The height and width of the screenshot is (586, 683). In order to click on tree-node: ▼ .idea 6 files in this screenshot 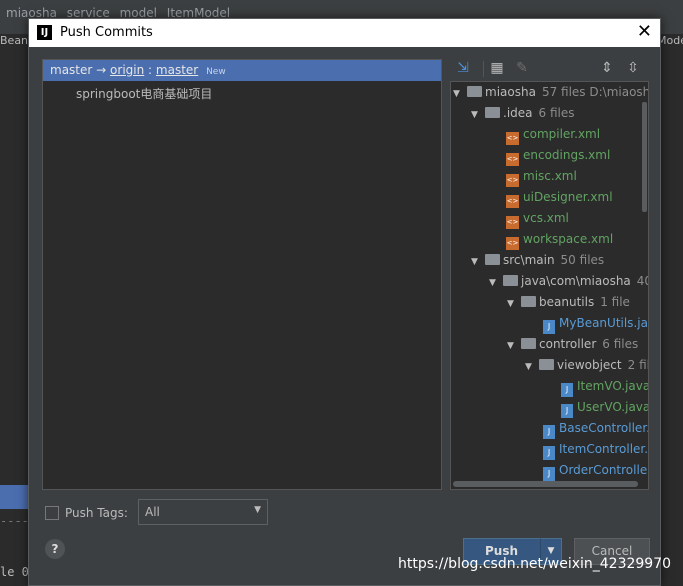, I will do `click(523, 116)`.